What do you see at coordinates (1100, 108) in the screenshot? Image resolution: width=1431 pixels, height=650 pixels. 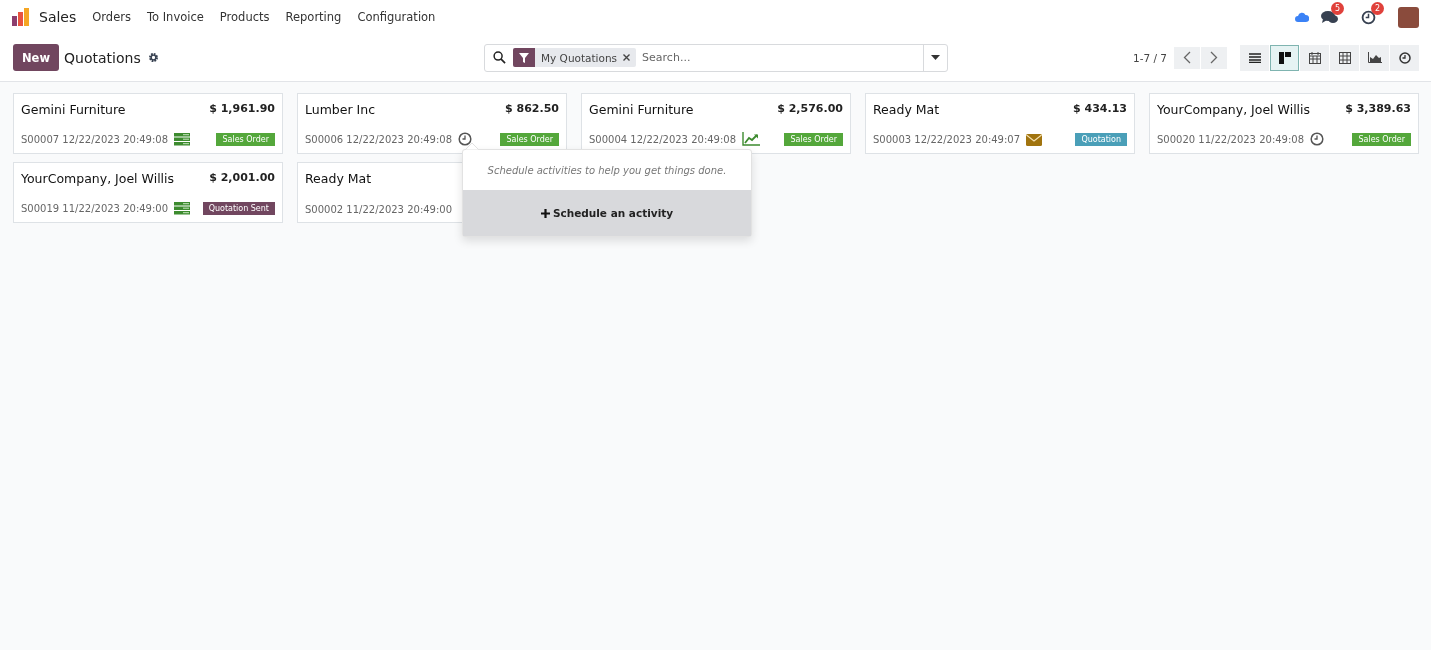 I see `amount-total: $ 434.13` at bounding box center [1100, 108].